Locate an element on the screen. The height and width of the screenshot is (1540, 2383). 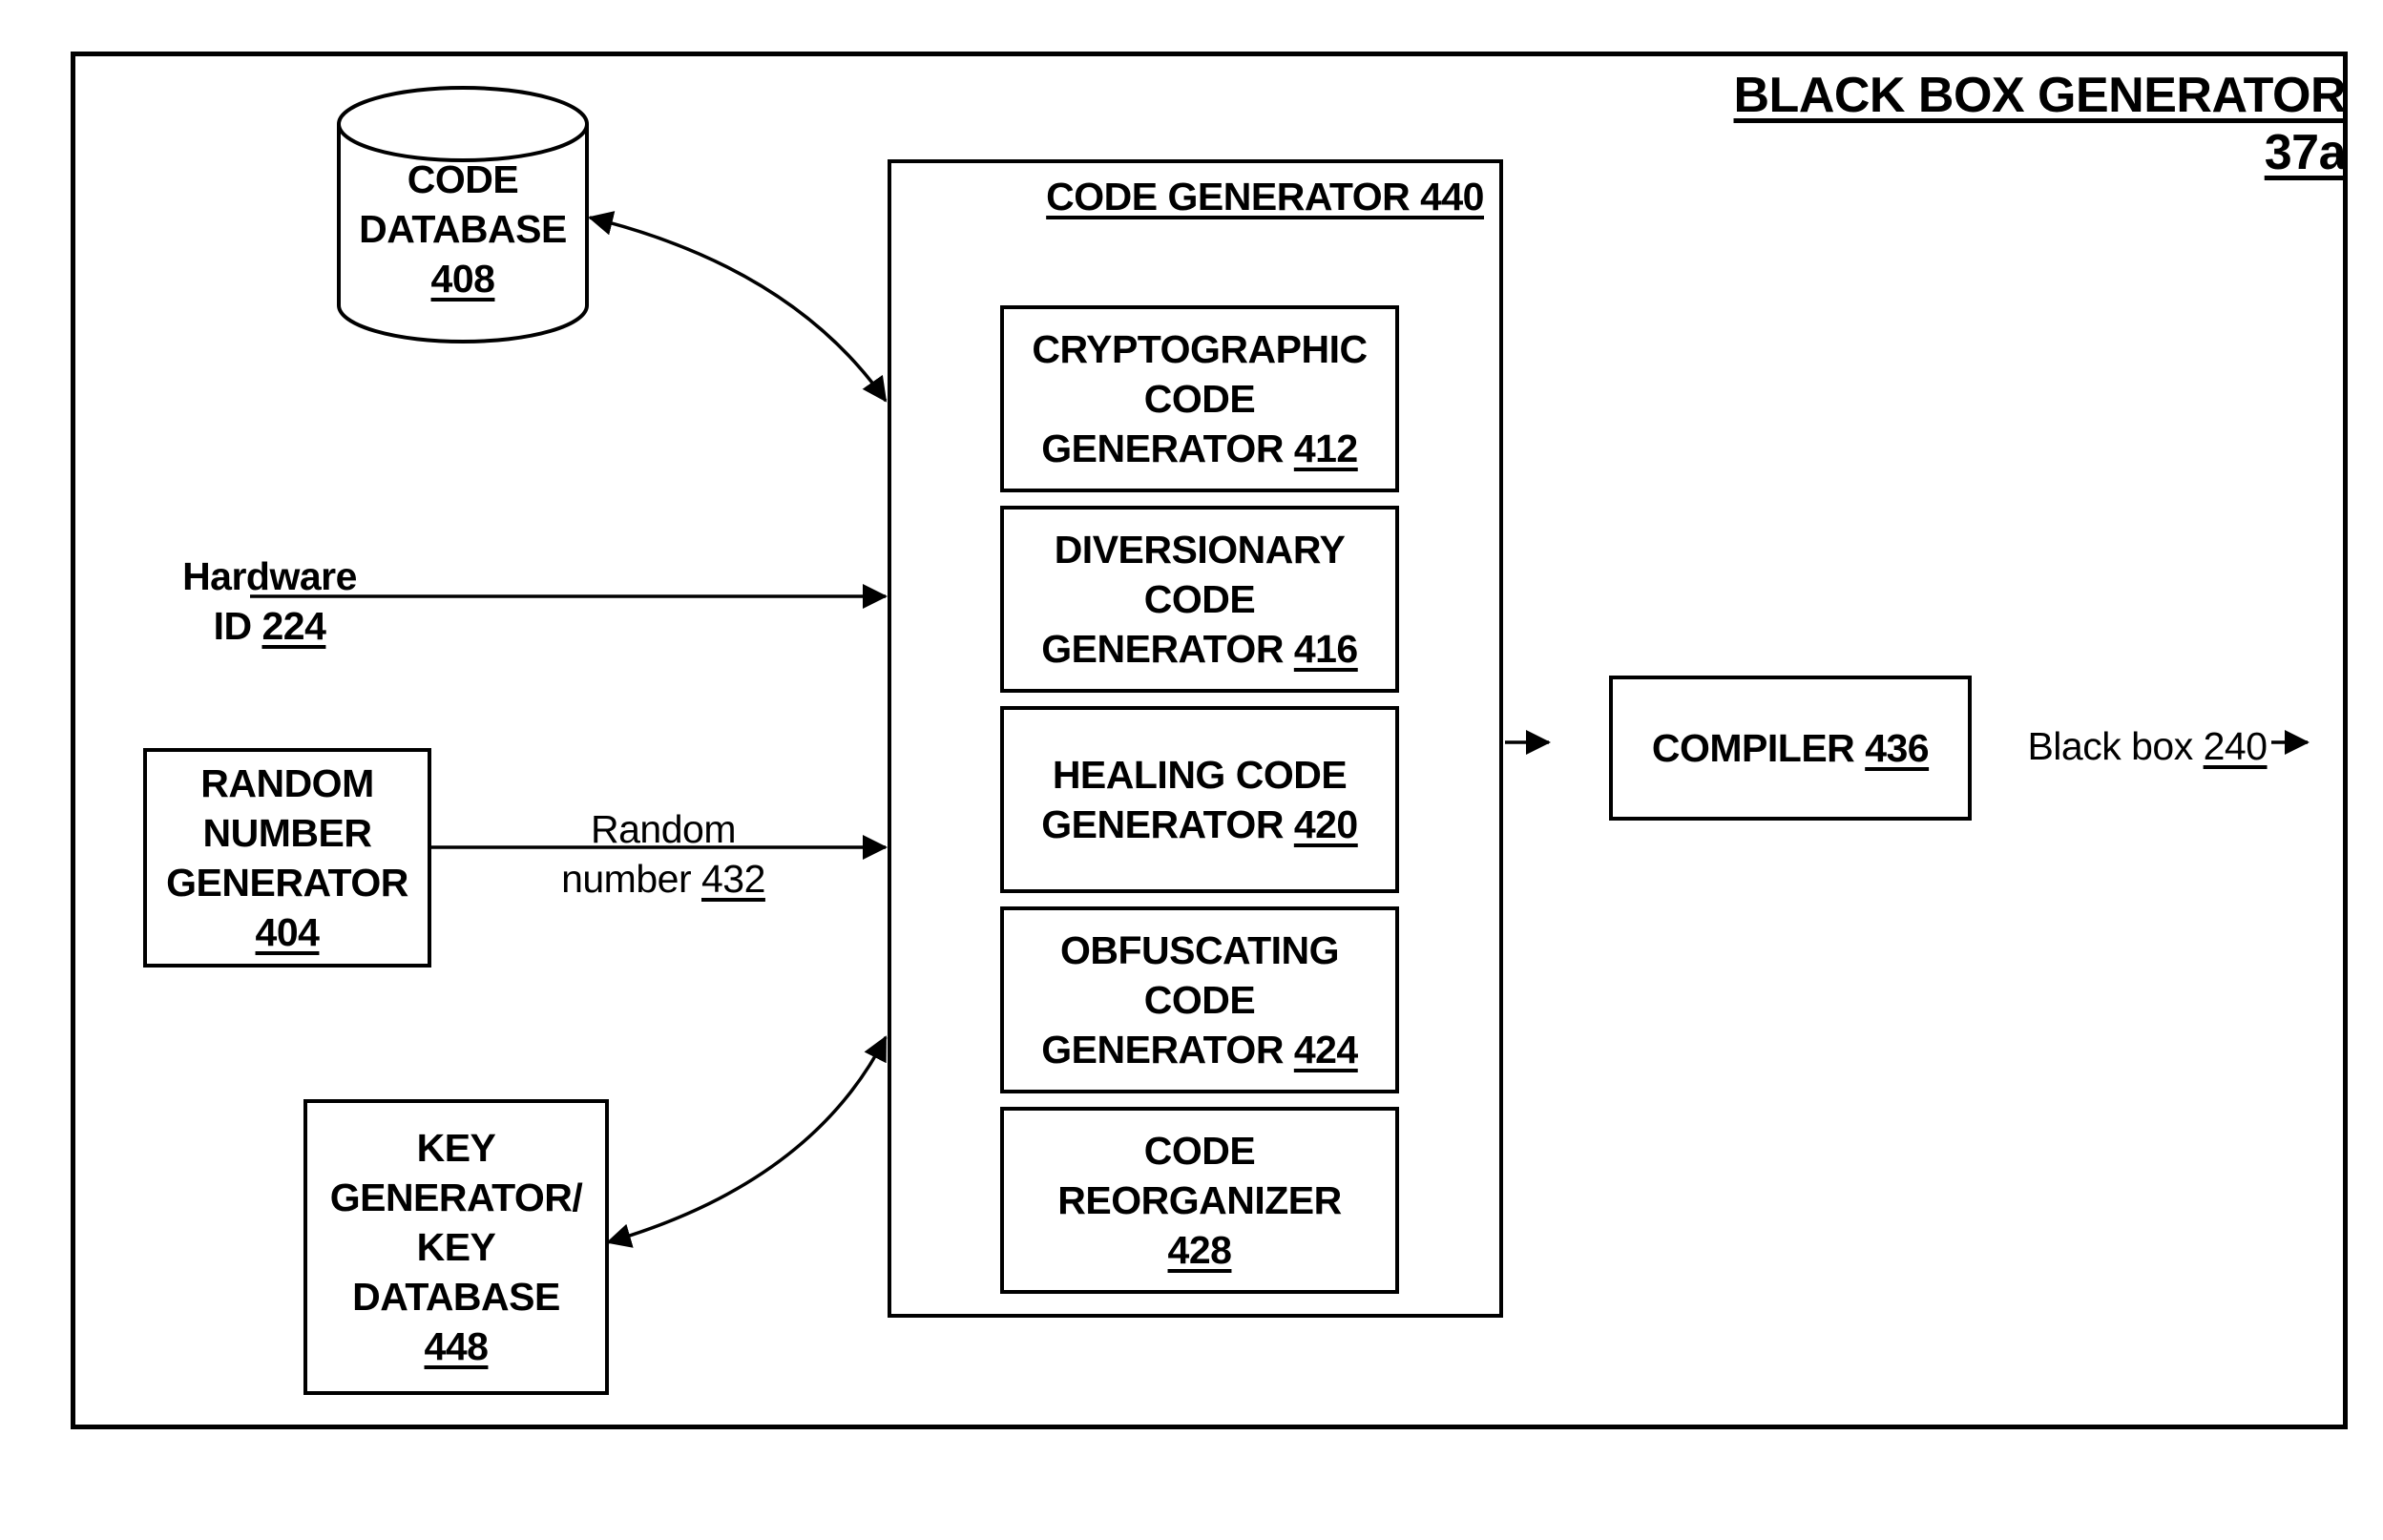
obfuscating-code-generator: OBFUSCATING CODE GENERATOR 424 is located at coordinates (1199, 999).